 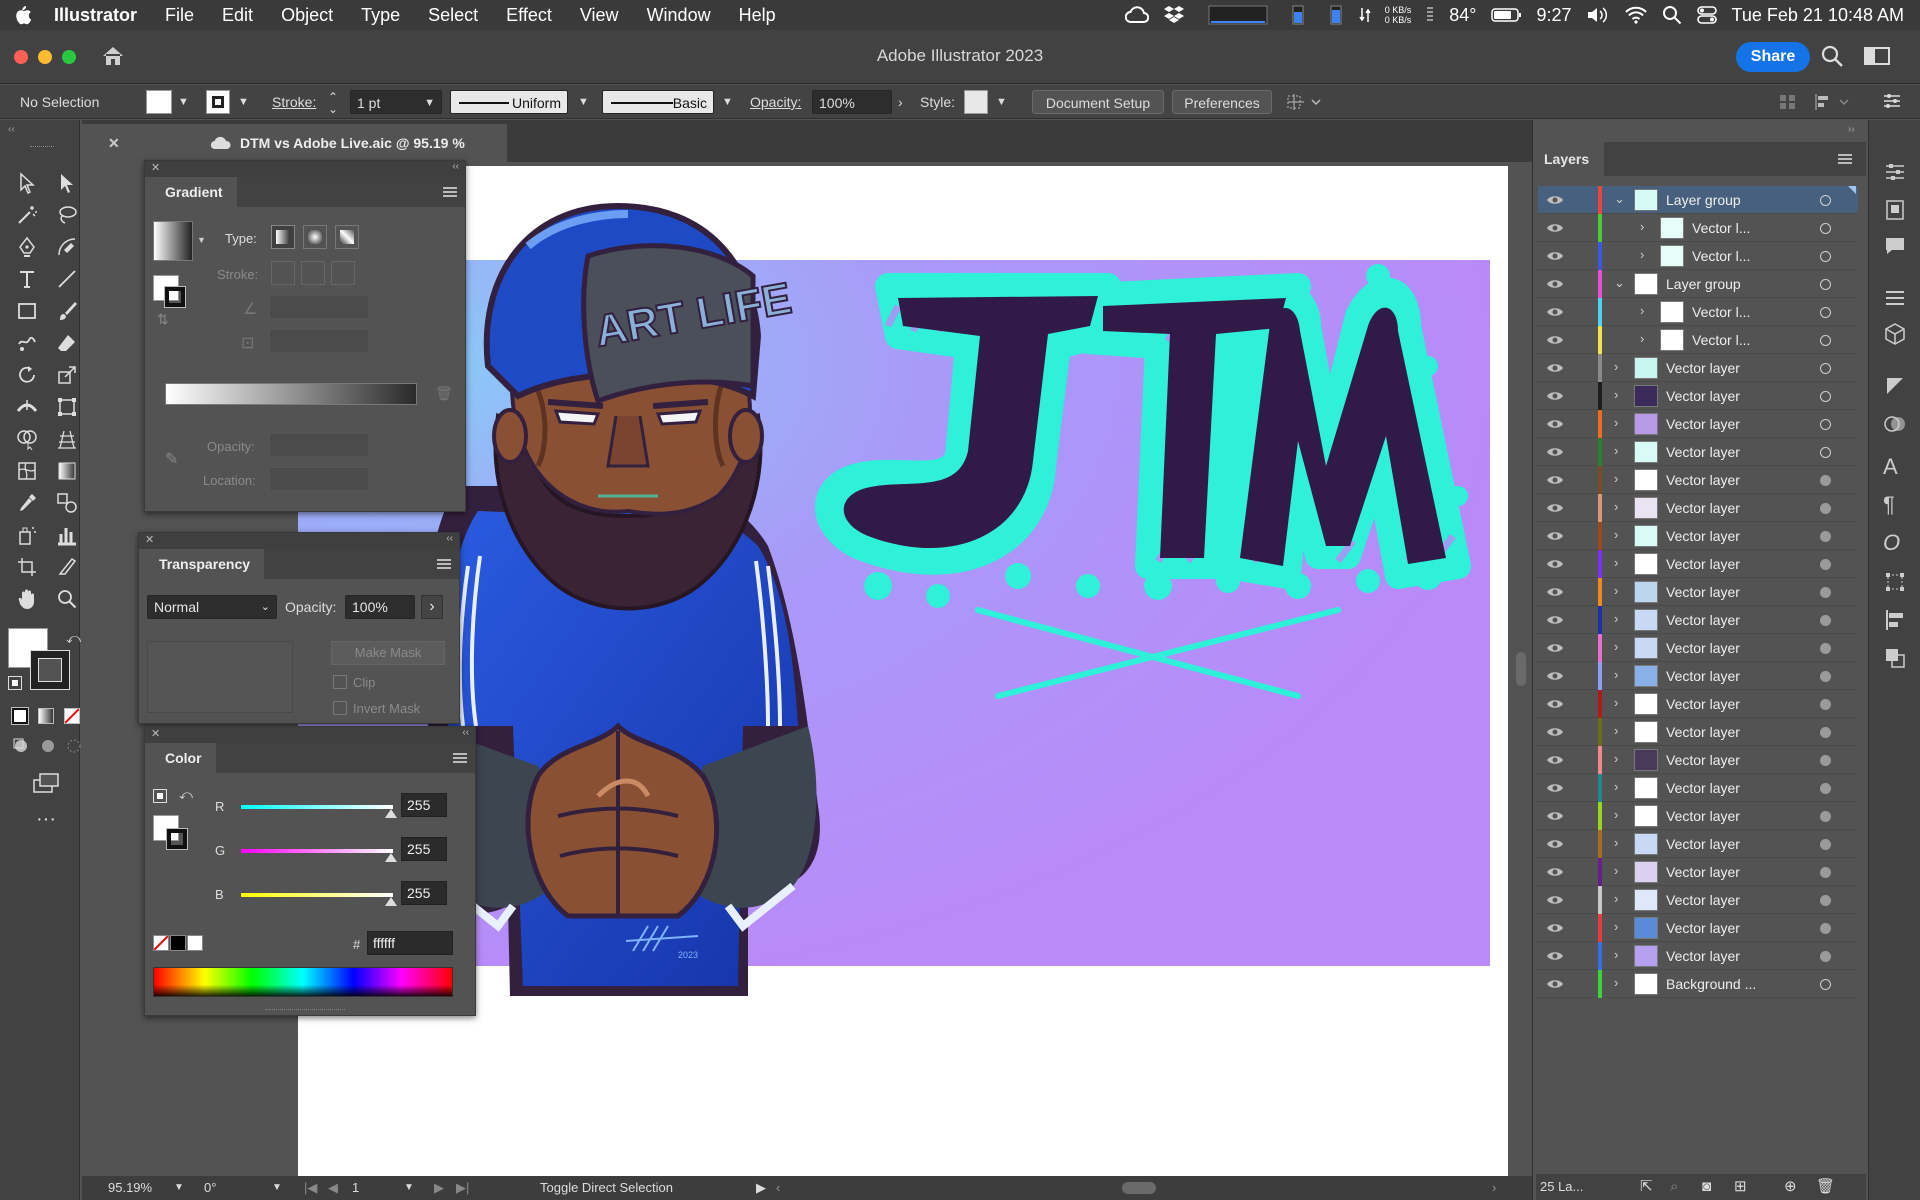 What do you see at coordinates (27, 535) in the screenshot?
I see `symbol-sprayer-tool-icon` at bounding box center [27, 535].